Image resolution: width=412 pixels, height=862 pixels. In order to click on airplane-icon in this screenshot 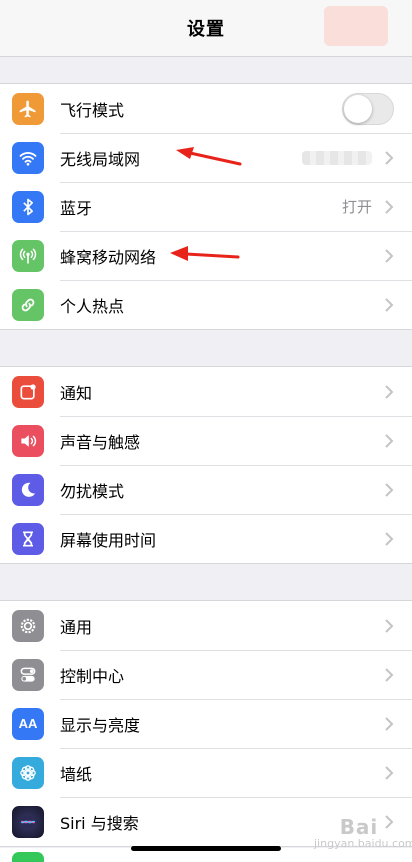, I will do `click(28, 108)`.